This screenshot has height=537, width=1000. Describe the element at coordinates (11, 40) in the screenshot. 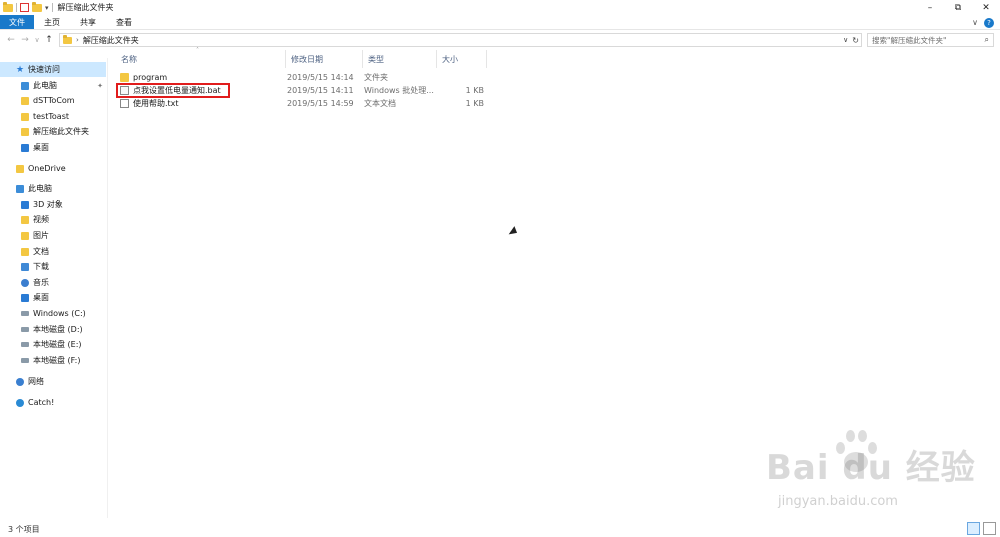

I see `back-button: ←` at that location.